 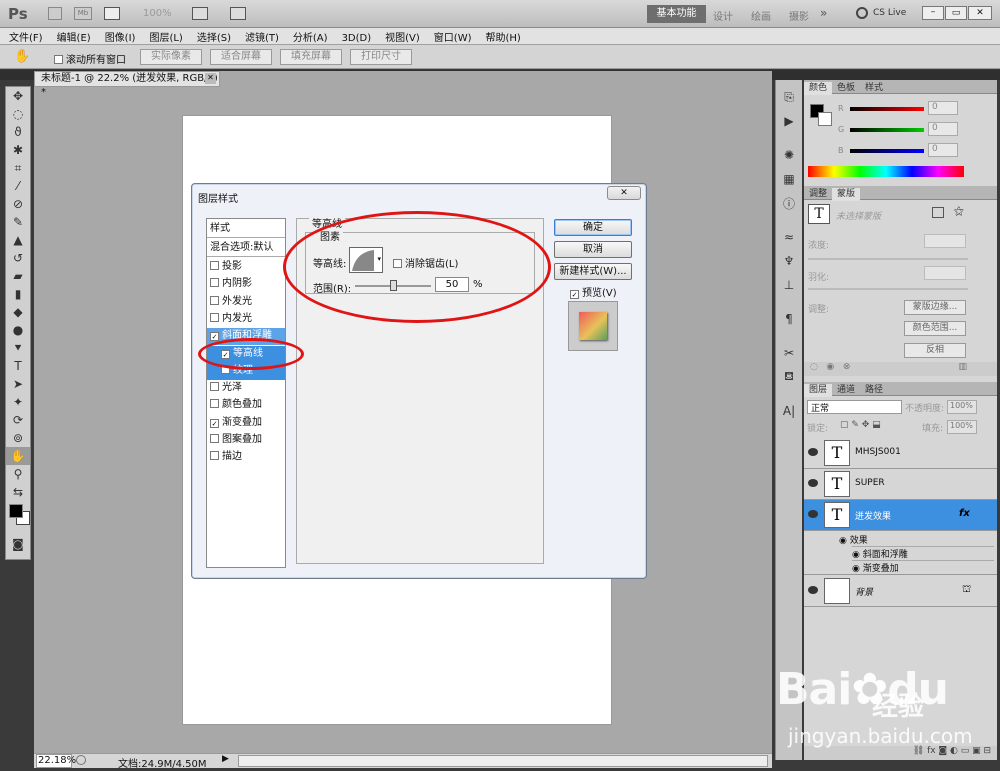 What do you see at coordinates (789, 155) in the screenshot?
I see `navigator-icon: ✺` at bounding box center [789, 155].